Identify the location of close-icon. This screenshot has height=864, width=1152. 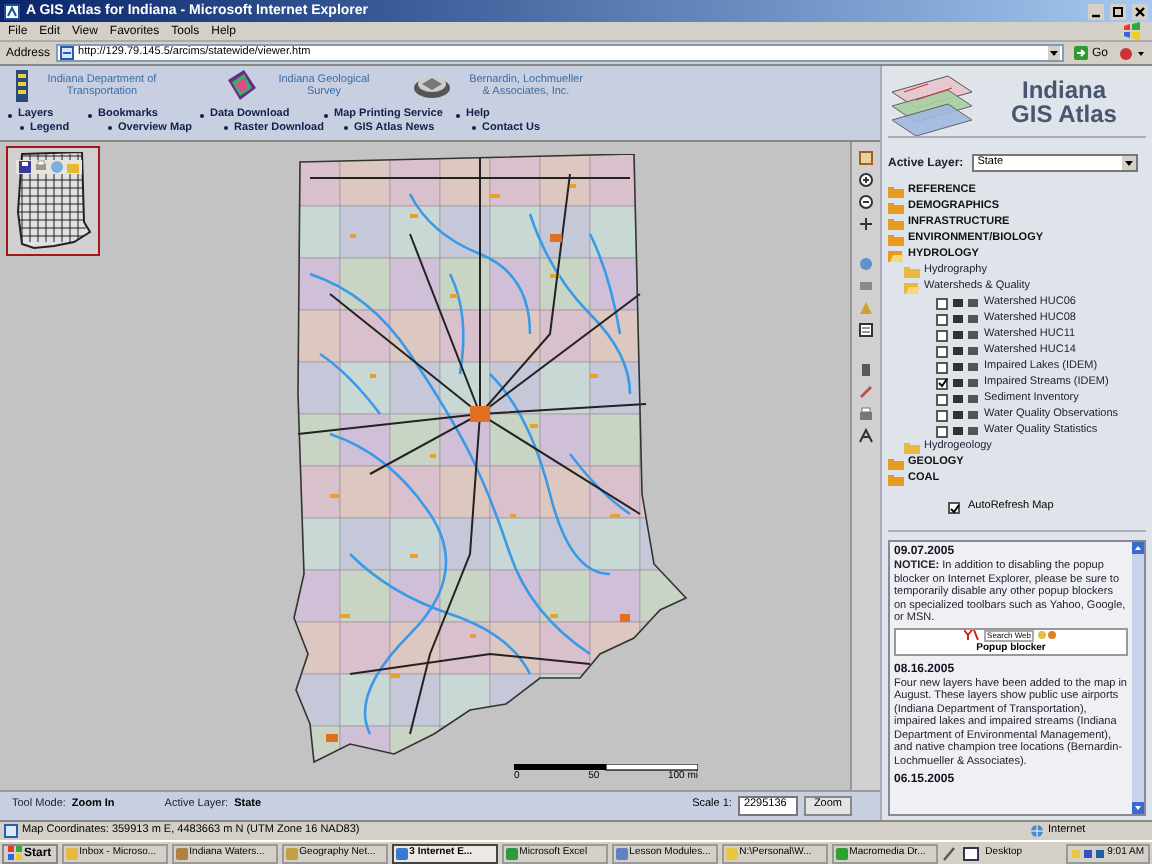
(1140, 11).